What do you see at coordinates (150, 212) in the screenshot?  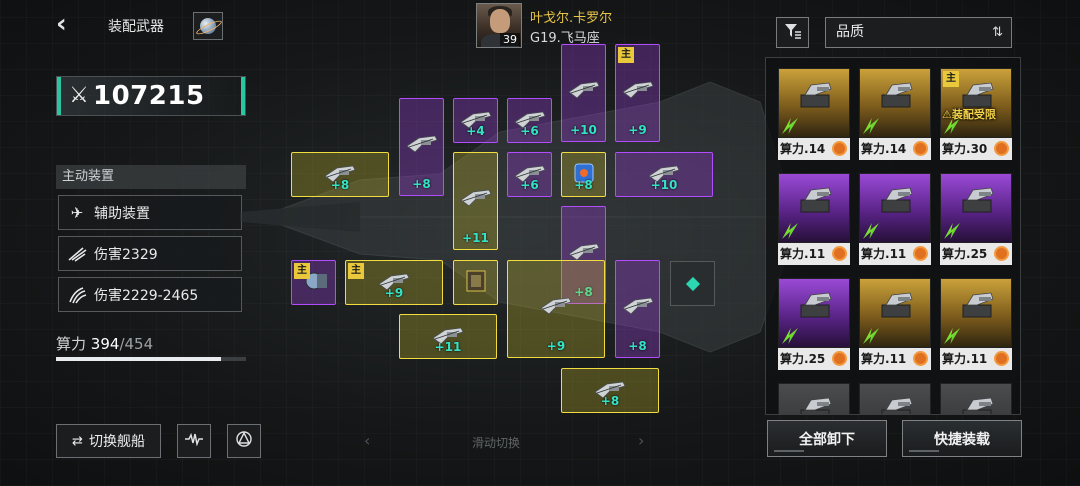 I see `stat-row-aux-device: ✈ 辅助装置` at bounding box center [150, 212].